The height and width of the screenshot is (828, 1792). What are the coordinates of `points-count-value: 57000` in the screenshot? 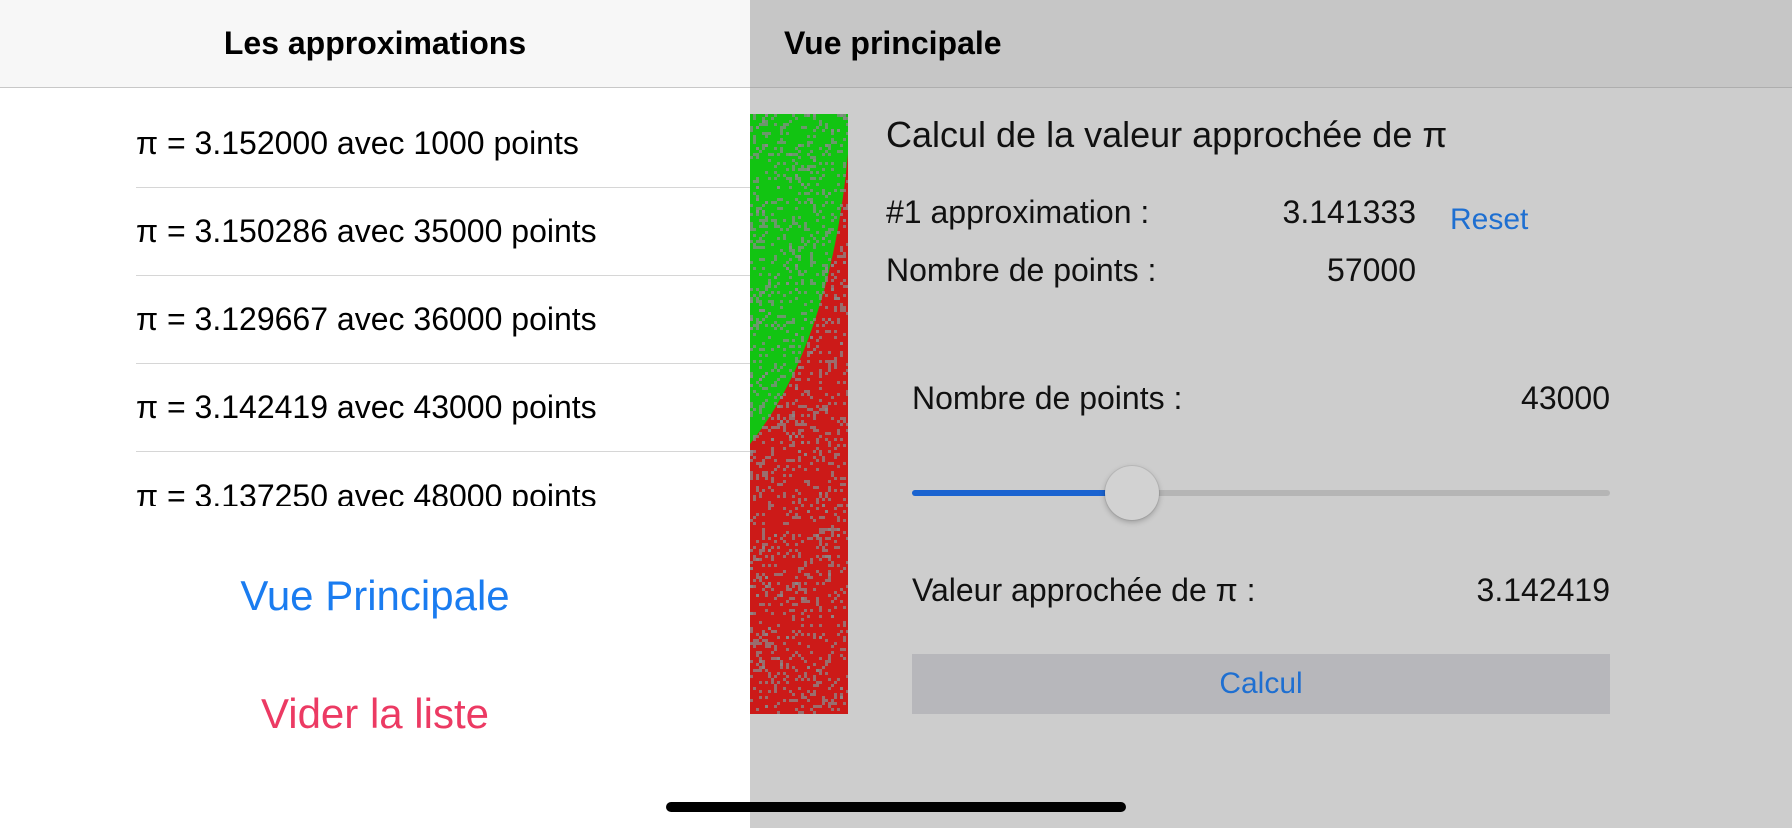 It's located at (1371, 270).